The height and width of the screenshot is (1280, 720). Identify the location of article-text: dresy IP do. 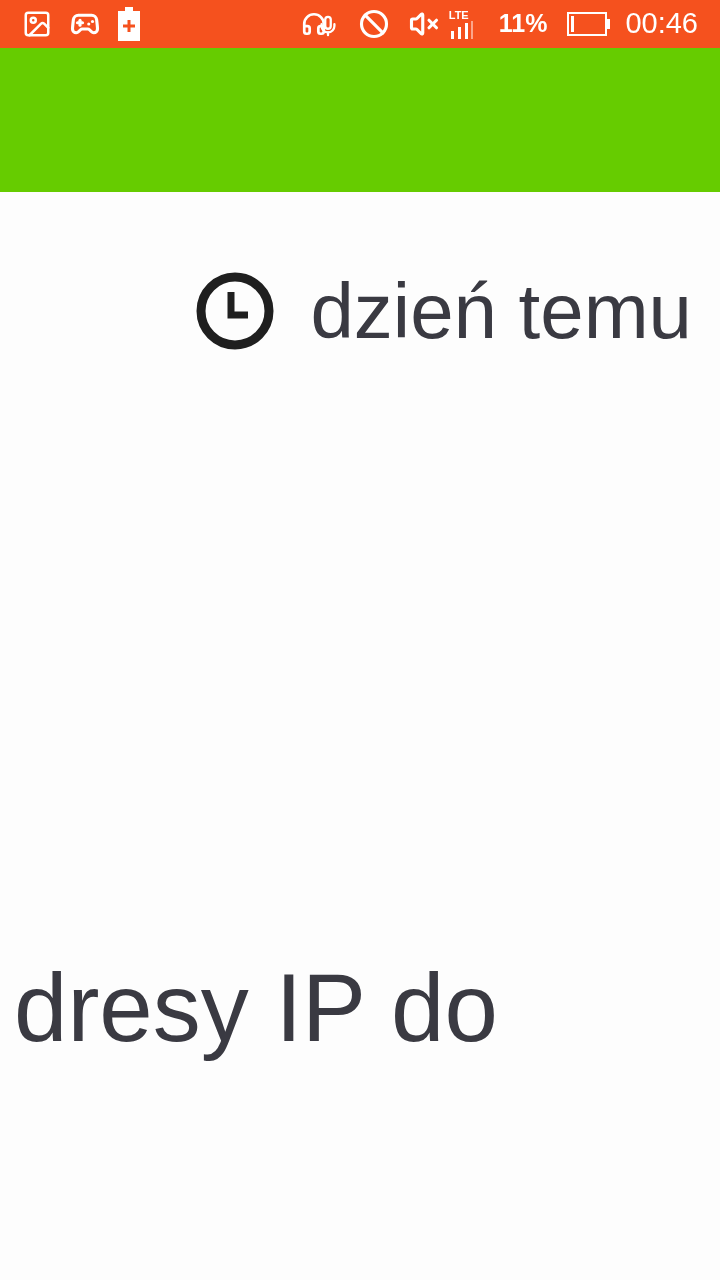
(256, 1007).